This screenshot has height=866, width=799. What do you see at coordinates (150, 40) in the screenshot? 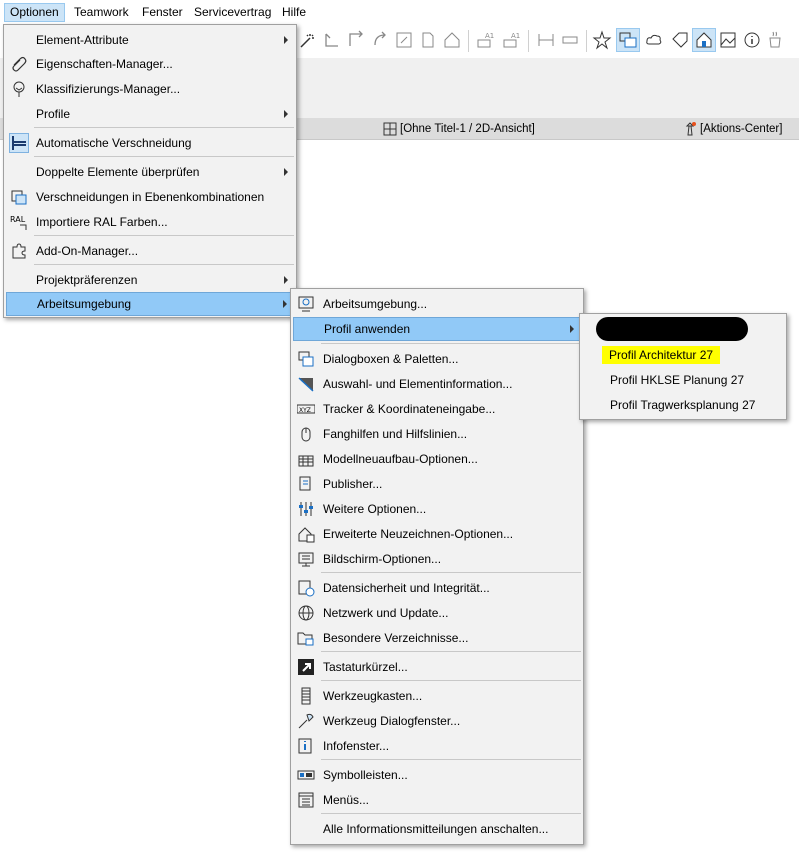
I see `menu-item-element-attribute: Element-Attribute` at bounding box center [150, 40].